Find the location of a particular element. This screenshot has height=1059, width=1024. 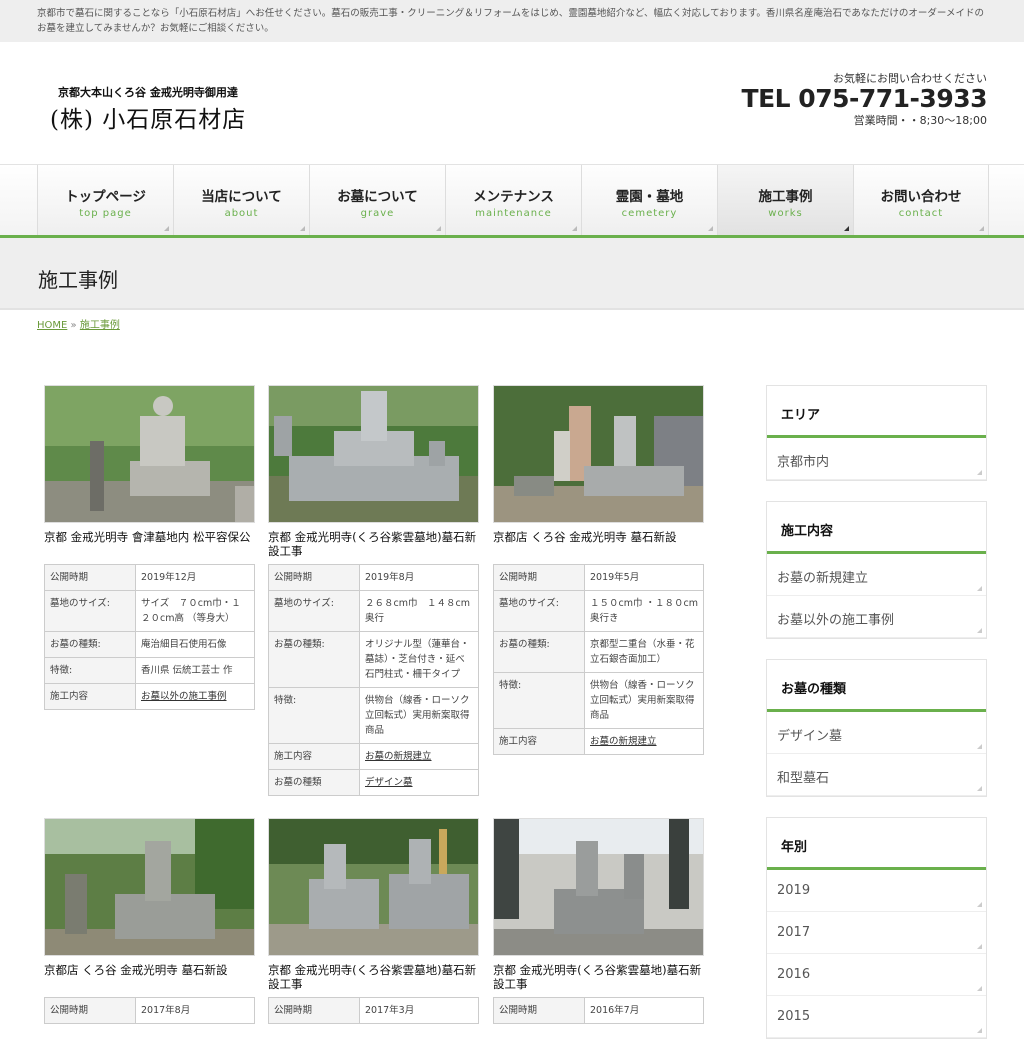

sidebar-work-box: 施工内容 お墓の新規建立 お墓以外の施工事例 is located at coordinates (876, 570).